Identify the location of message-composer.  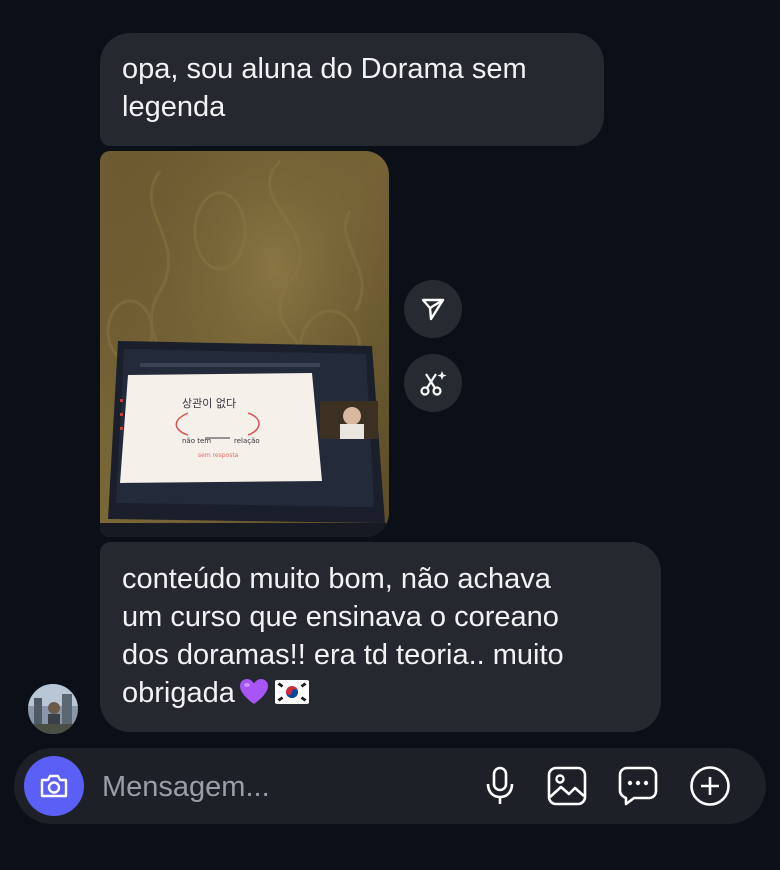
(390, 786).